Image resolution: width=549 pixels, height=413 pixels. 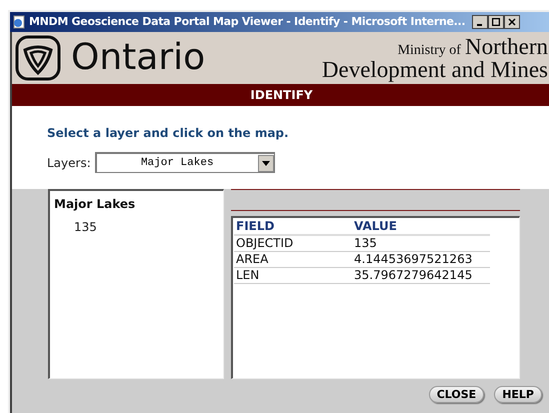 What do you see at coordinates (95, 204) in the screenshot?
I see `layer-heading: Major Lakes` at bounding box center [95, 204].